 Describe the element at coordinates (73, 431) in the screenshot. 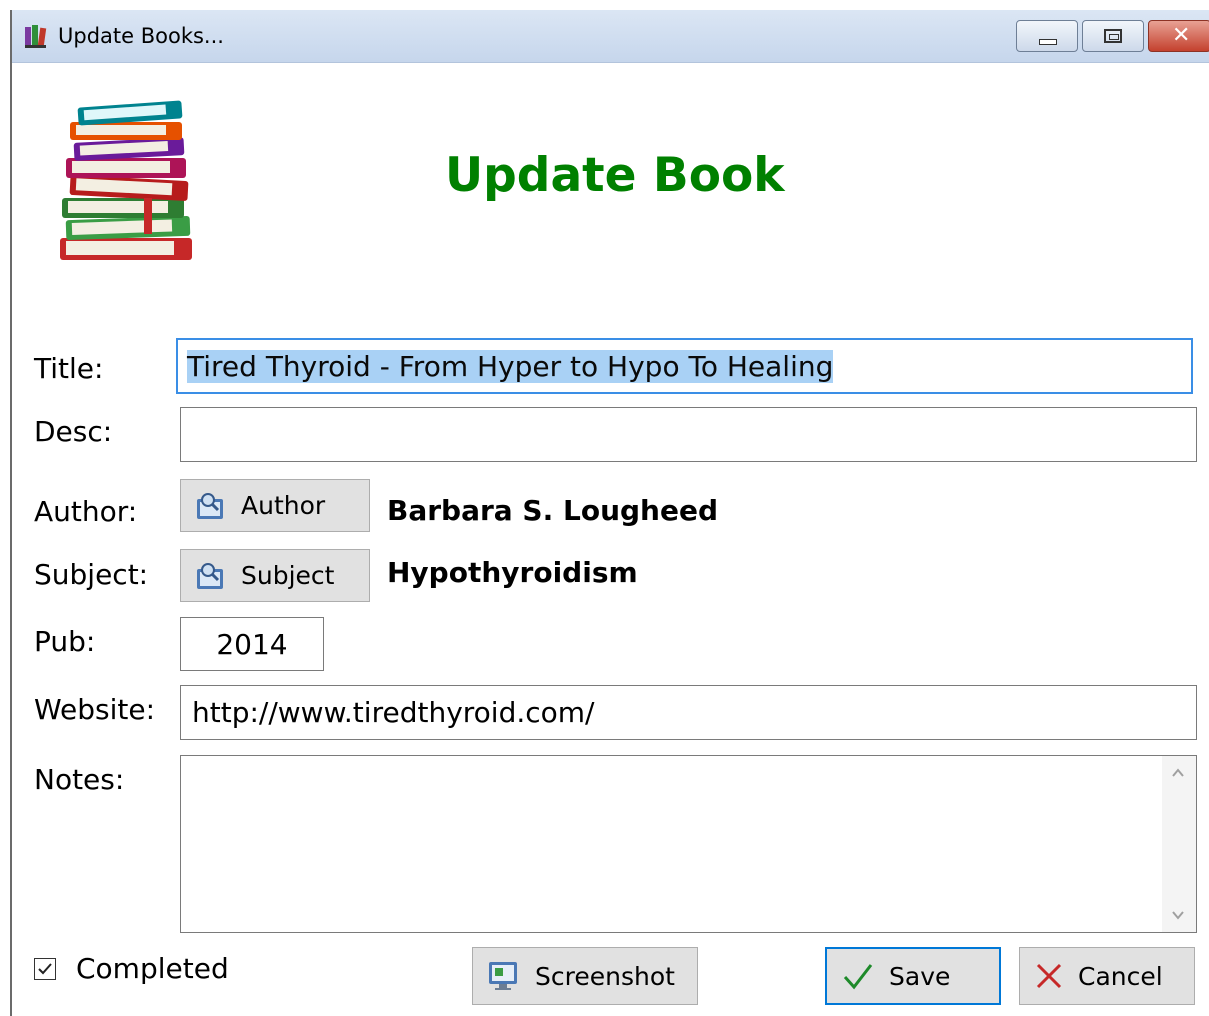

I see `desc-label: Desc:` at that location.